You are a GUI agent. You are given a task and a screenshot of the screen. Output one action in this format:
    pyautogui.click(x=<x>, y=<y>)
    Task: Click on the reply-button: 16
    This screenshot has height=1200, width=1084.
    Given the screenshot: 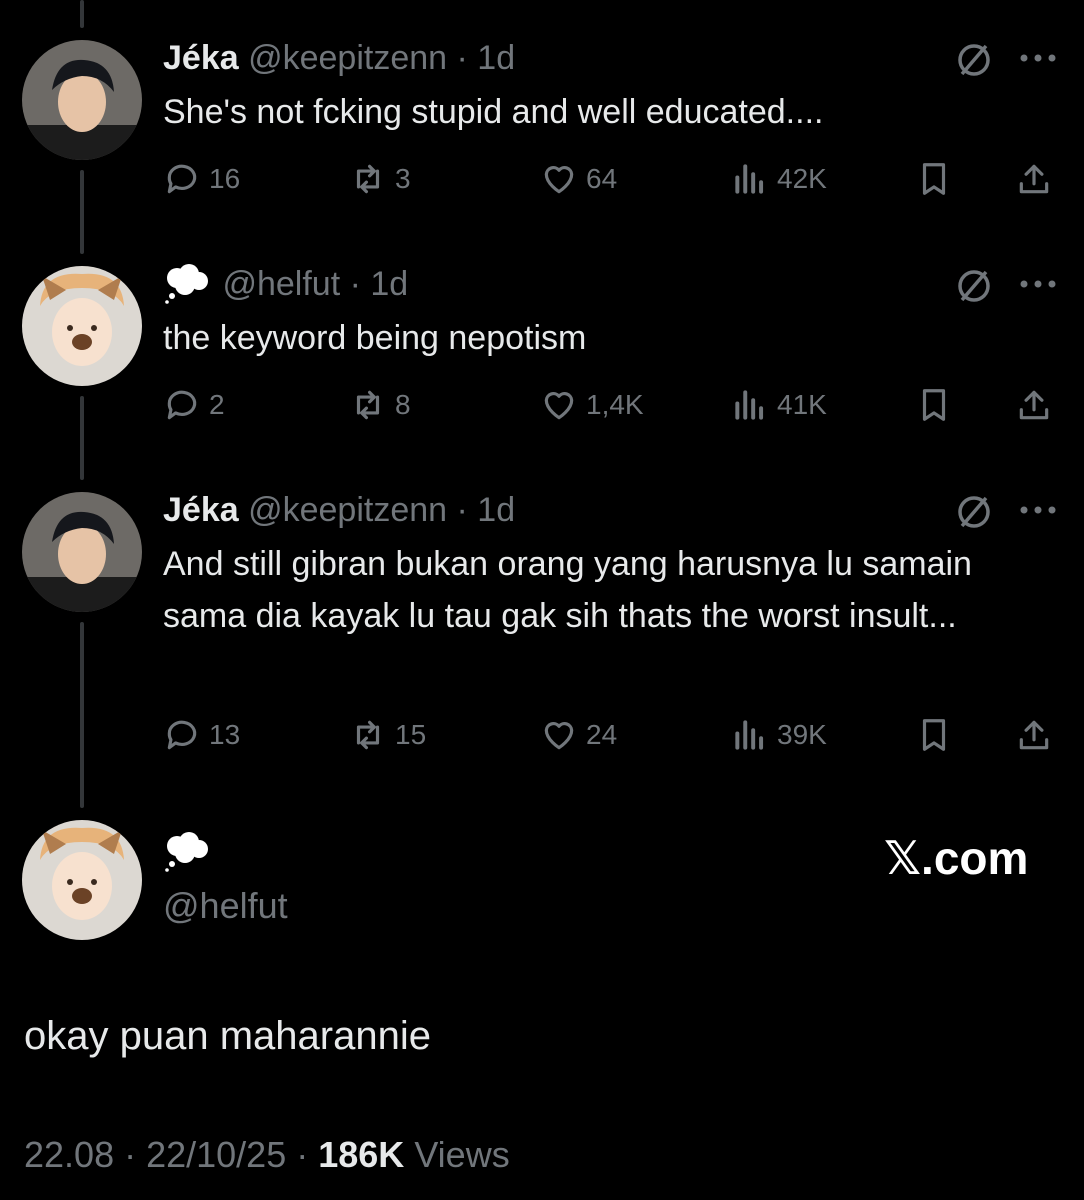 What is the action you would take?
    pyautogui.click(x=201, y=179)
    